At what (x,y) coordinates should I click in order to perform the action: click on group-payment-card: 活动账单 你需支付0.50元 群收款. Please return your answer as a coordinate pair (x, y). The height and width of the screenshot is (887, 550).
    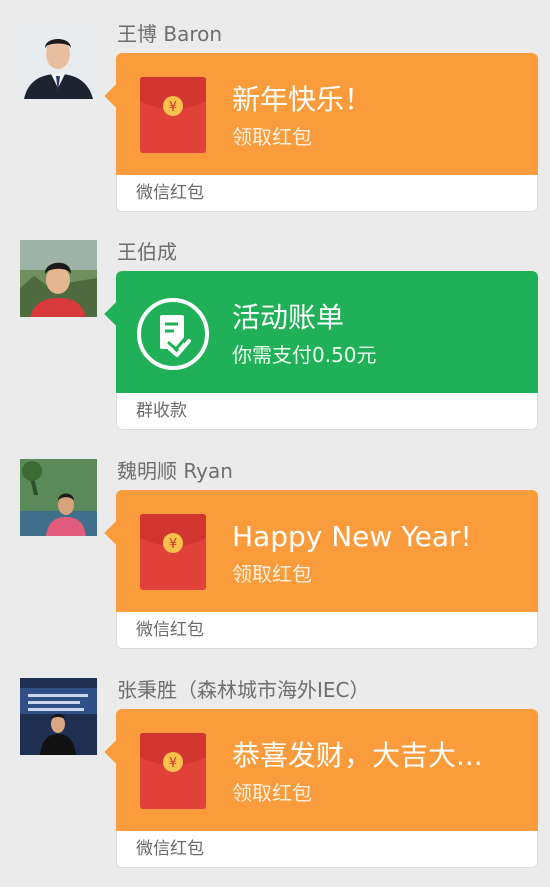
    Looking at the image, I should click on (321, 350).